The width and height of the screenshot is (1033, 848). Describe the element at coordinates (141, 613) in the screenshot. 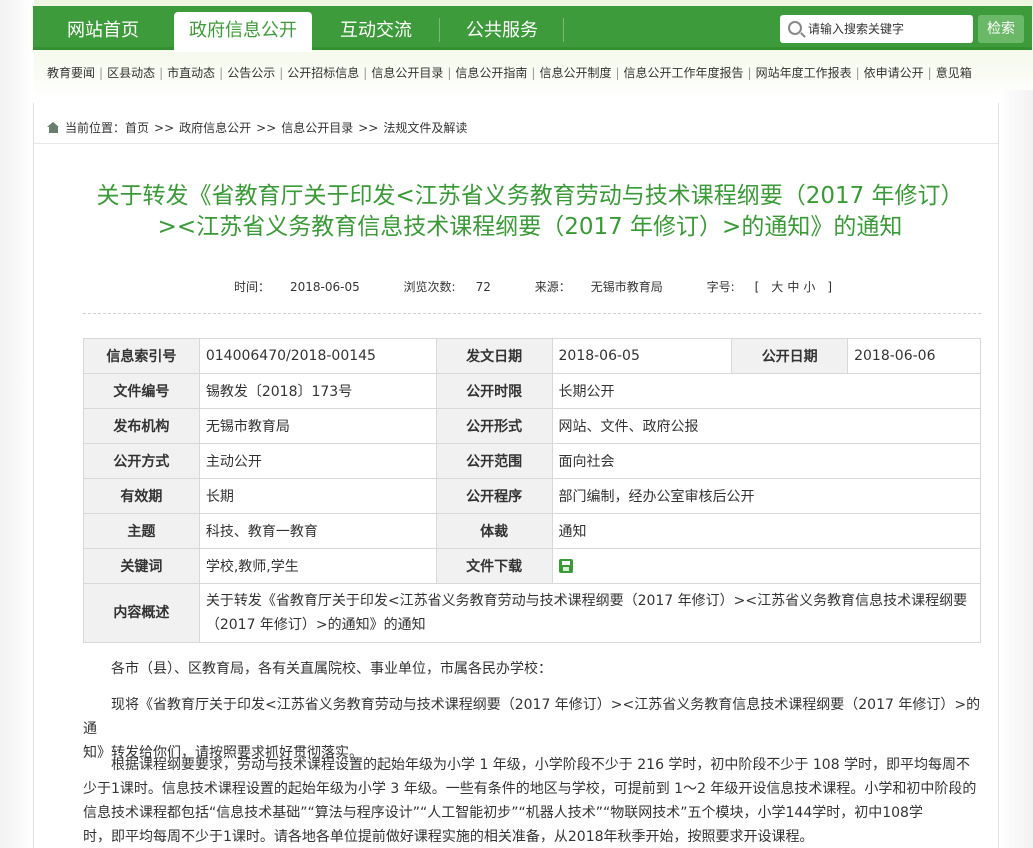

I see `cell-label: 内容概述` at that location.